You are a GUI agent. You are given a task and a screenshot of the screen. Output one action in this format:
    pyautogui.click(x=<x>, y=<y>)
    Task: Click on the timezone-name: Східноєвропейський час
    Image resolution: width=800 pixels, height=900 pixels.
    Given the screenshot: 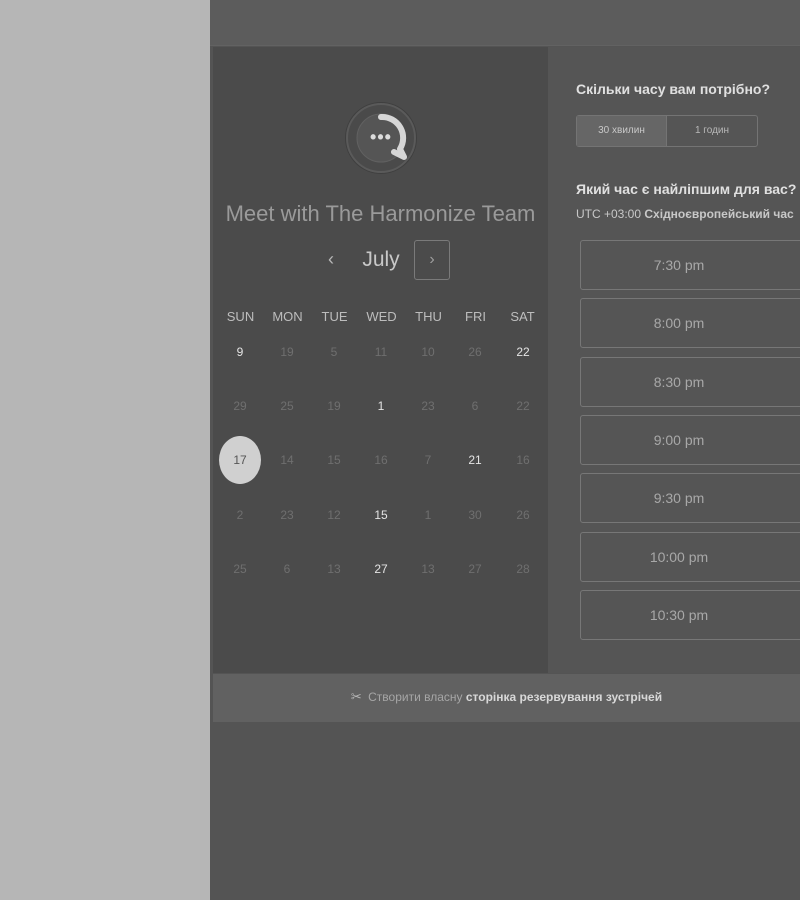 What is the action you would take?
    pyautogui.click(x=719, y=214)
    